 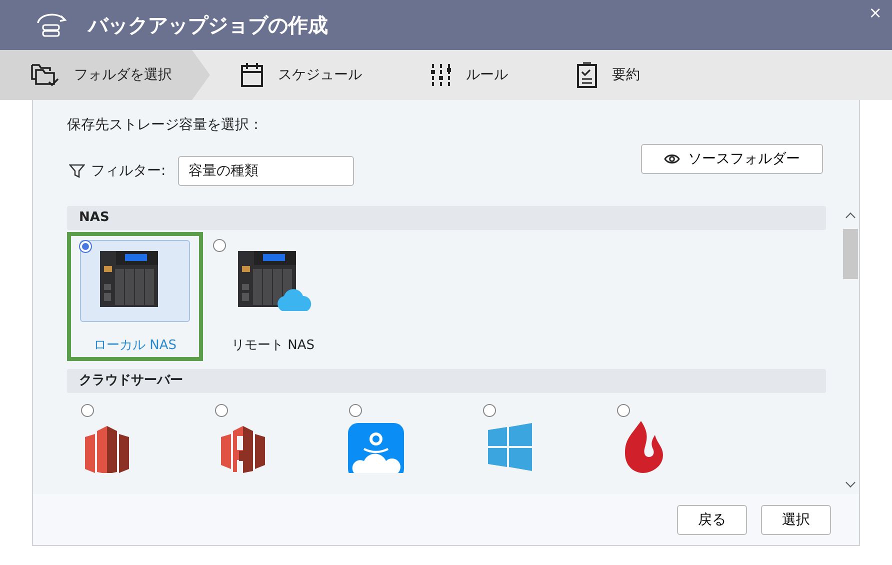 What do you see at coordinates (850, 254) in the screenshot?
I see `scroll-thumb` at bounding box center [850, 254].